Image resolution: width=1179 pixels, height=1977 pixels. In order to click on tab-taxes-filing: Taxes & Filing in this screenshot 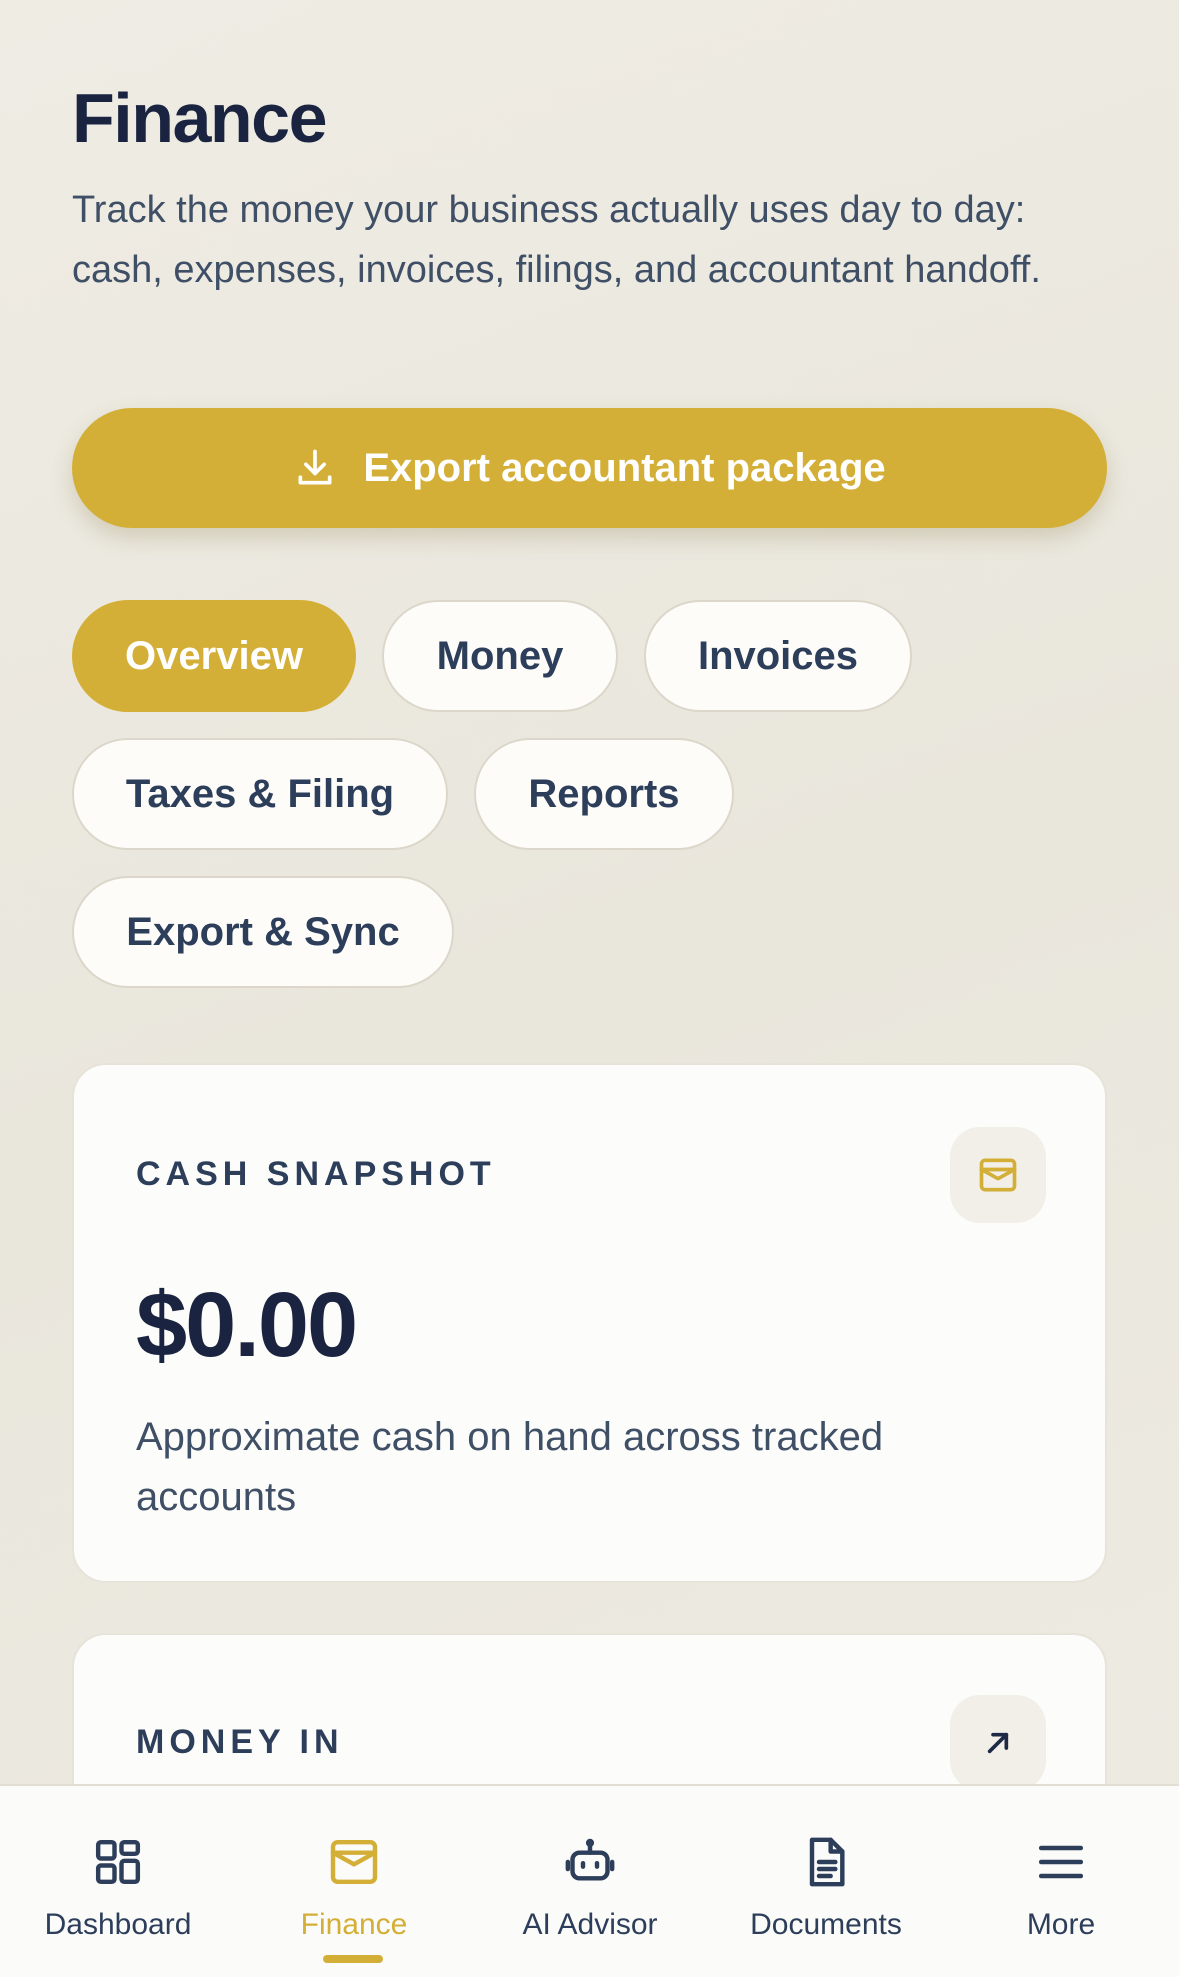, I will do `click(260, 794)`.